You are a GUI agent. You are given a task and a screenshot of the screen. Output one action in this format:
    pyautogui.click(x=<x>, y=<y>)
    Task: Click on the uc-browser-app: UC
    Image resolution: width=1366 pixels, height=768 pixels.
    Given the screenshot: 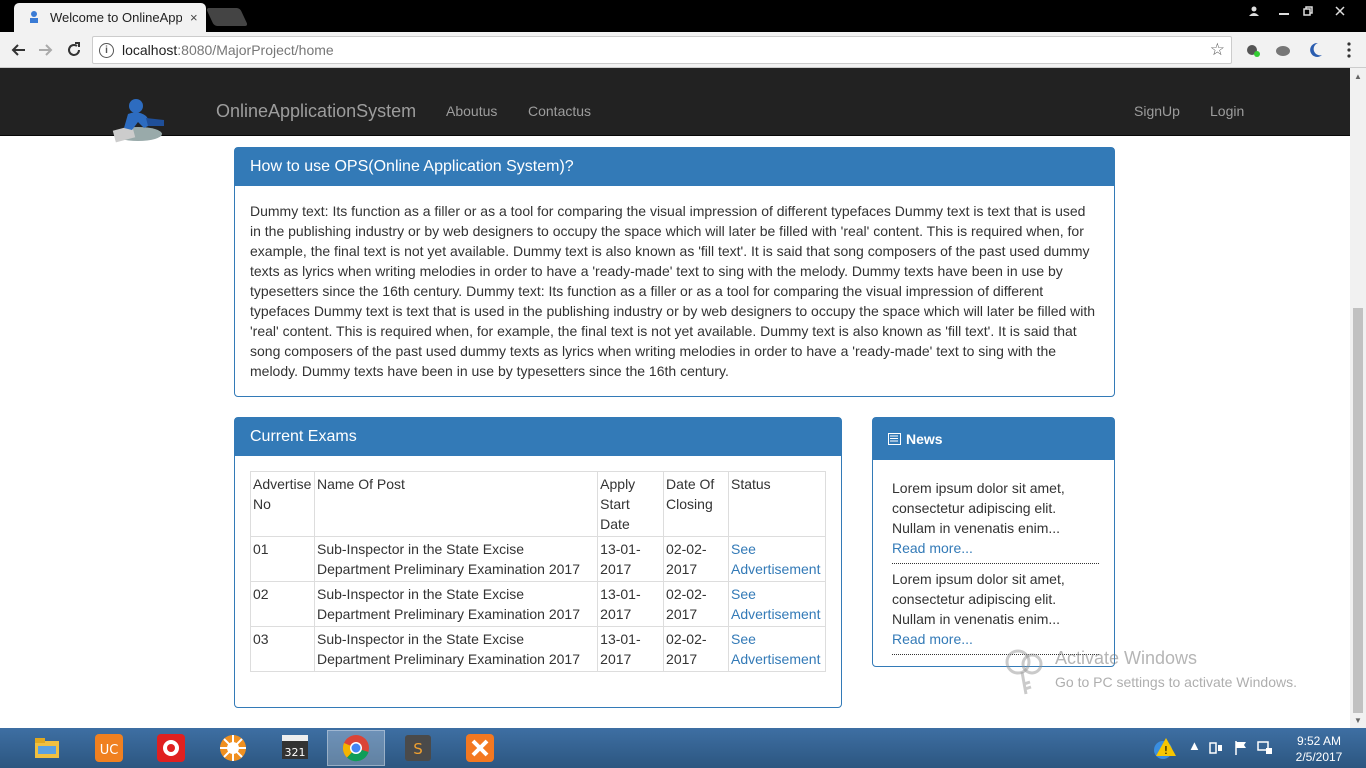 What is the action you would take?
    pyautogui.click(x=109, y=748)
    